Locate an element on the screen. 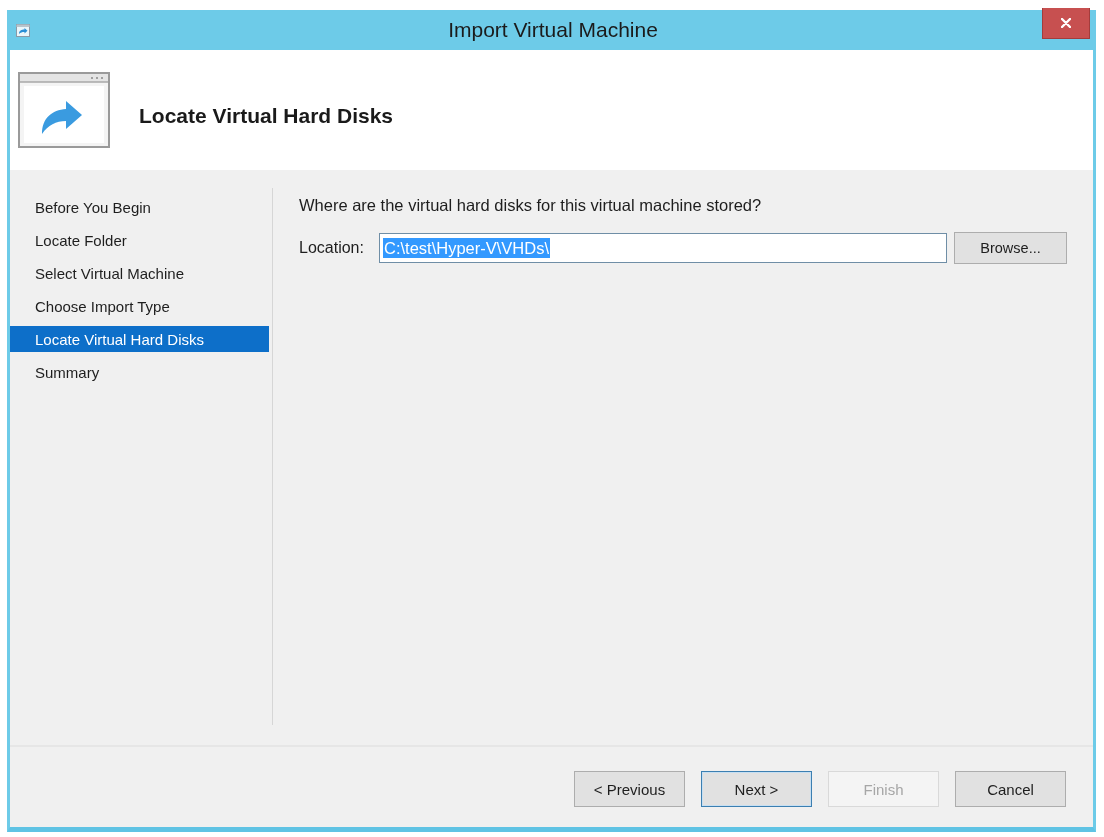 The width and height of the screenshot is (1104, 837). location-label: Location: is located at coordinates (332, 248).